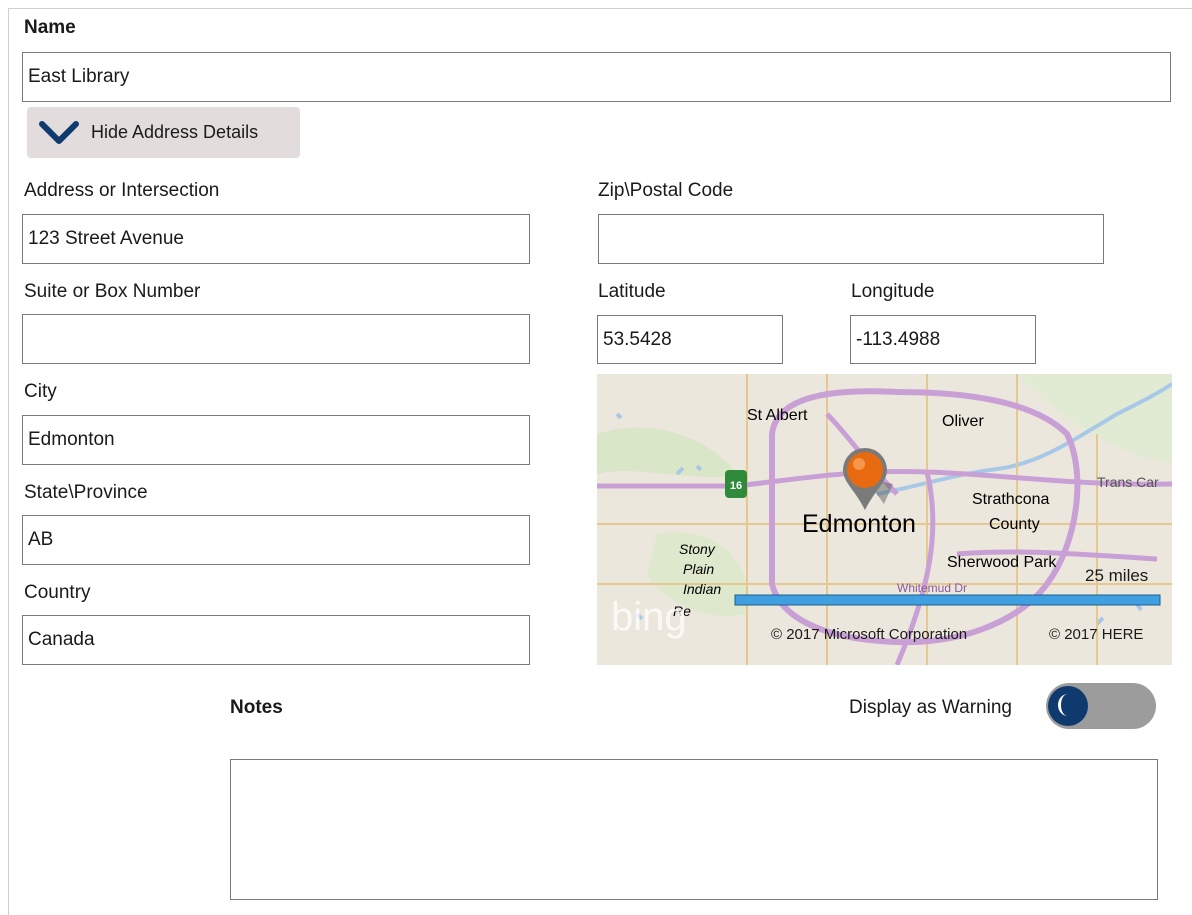 The height and width of the screenshot is (915, 1192). What do you see at coordinates (276, 640) in the screenshot?
I see `country-input` at bounding box center [276, 640].